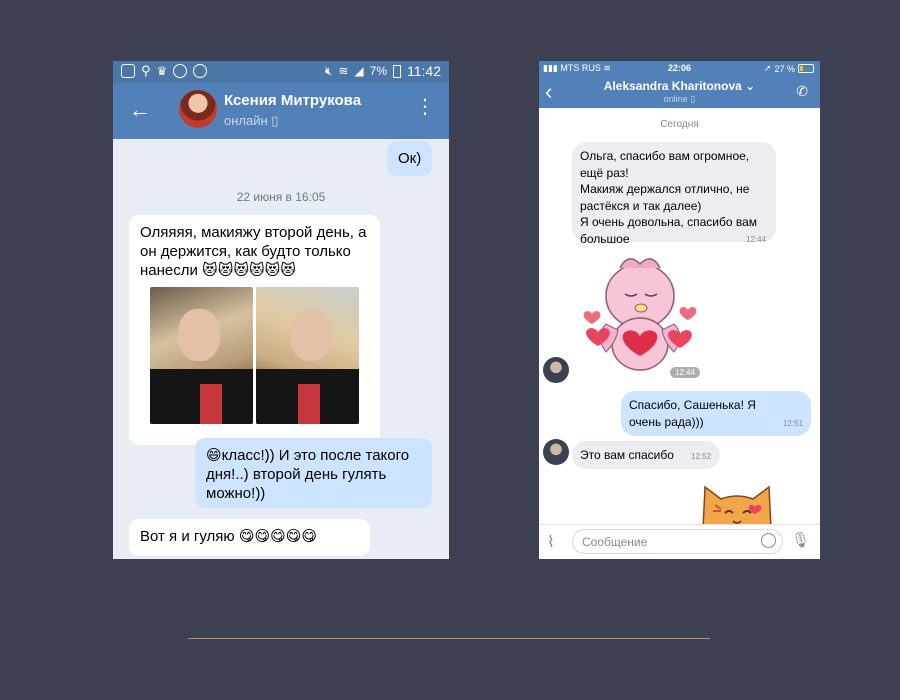 Image resolution: width=900 pixels, height=700 pixels. Describe the element at coordinates (425, 107) in the screenshot. I see `more-vertical-icon: ⋮` at that location.